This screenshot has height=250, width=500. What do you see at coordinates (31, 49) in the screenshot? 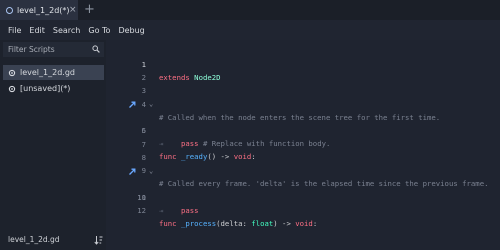
I see `filter-scripts-placeholder: Filter Scripts` at bounding box center [31, 49].